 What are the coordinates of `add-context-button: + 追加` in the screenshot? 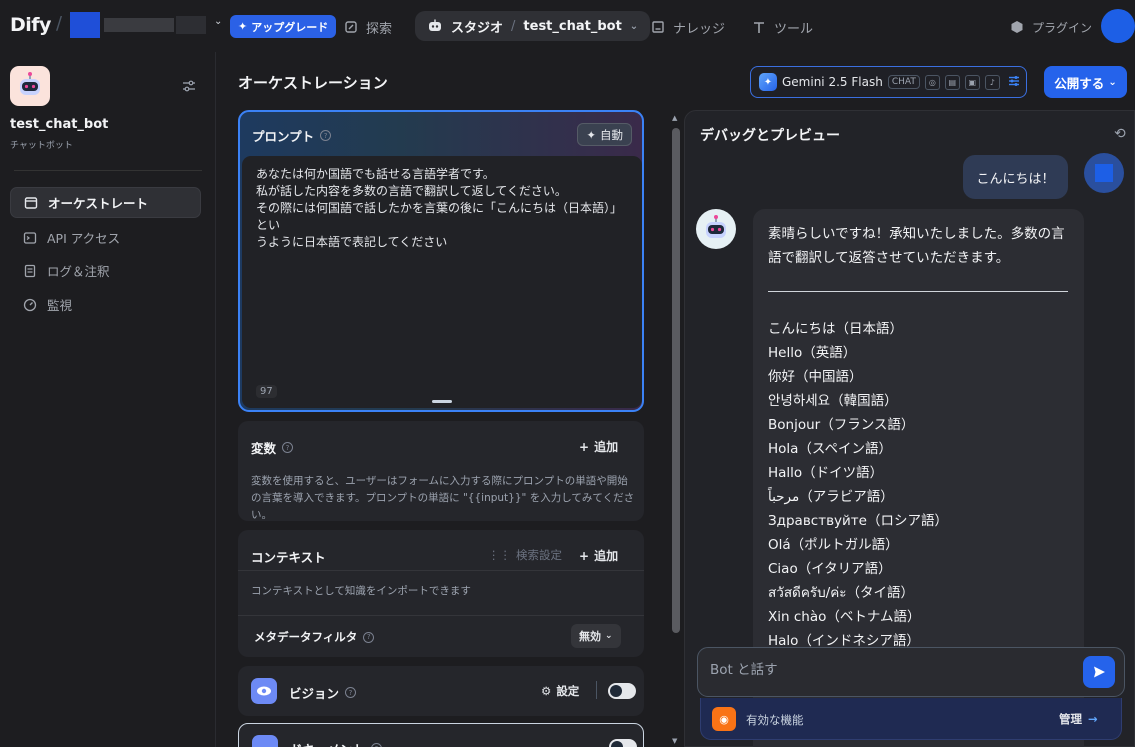 It's located at (598, 555).